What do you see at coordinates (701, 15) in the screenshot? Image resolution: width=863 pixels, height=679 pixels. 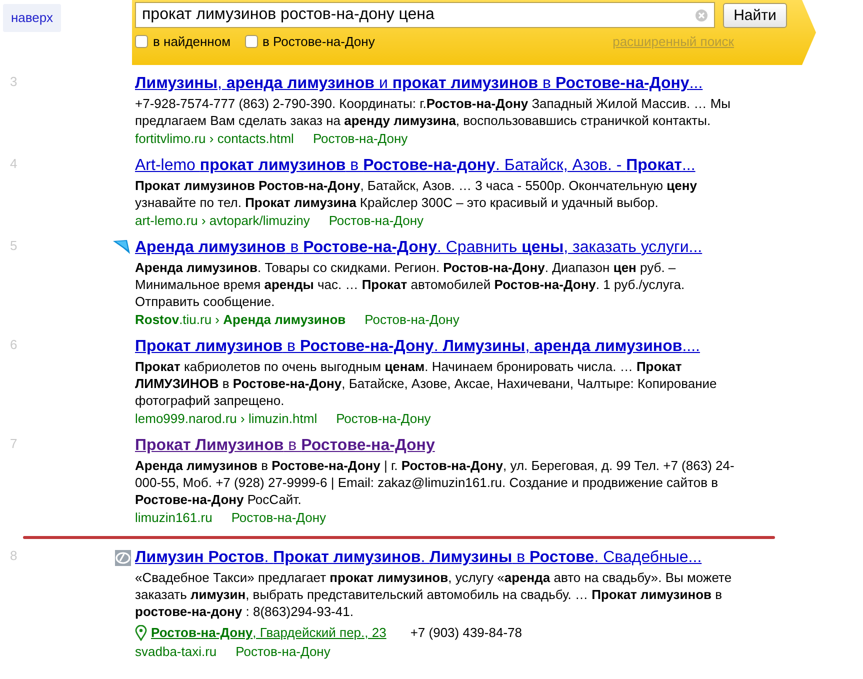 I see `clear-icon` at bounding box center [701, 15].